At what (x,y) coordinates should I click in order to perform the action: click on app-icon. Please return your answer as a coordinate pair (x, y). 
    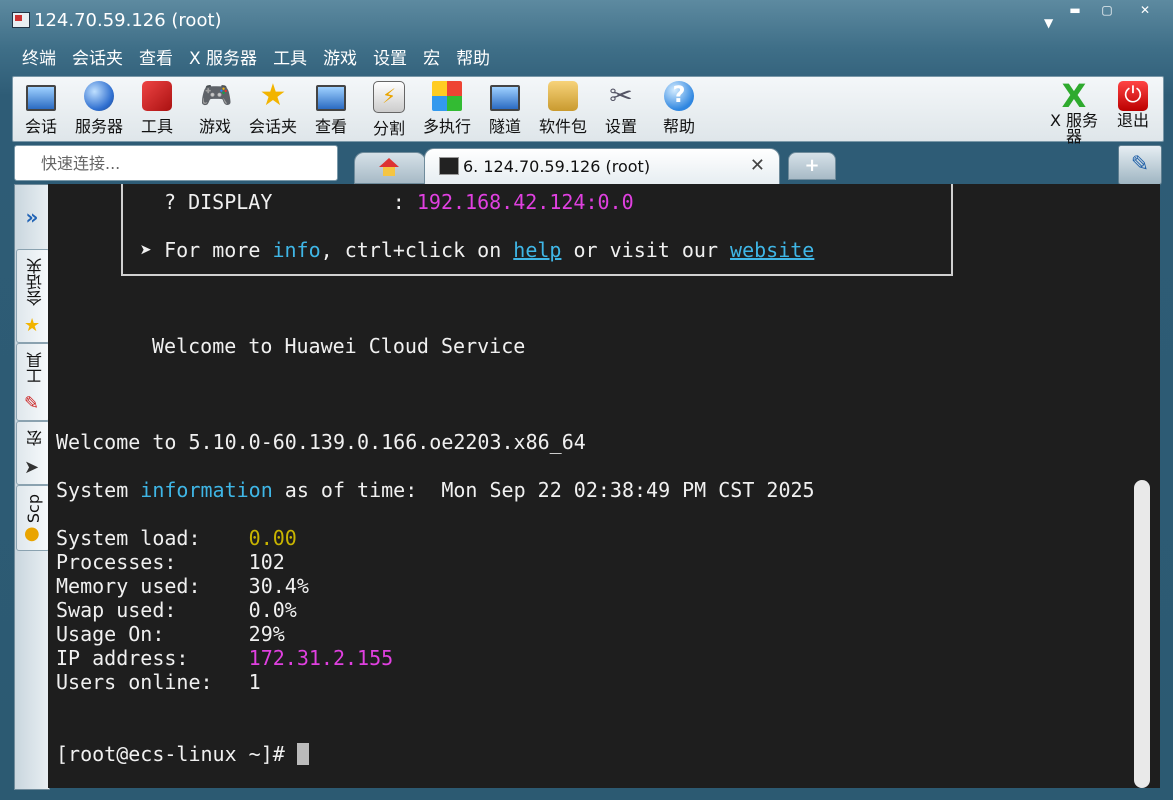
    Looking at the image, I should click on (21, 20).